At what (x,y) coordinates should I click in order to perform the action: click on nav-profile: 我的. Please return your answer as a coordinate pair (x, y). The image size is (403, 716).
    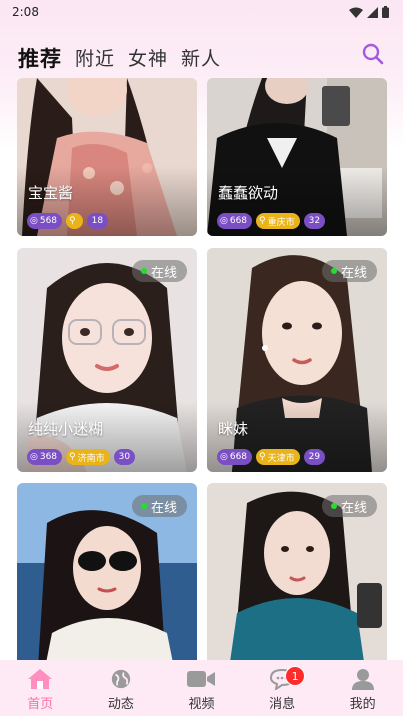
    Looking at the image, I should click on (362, 688).